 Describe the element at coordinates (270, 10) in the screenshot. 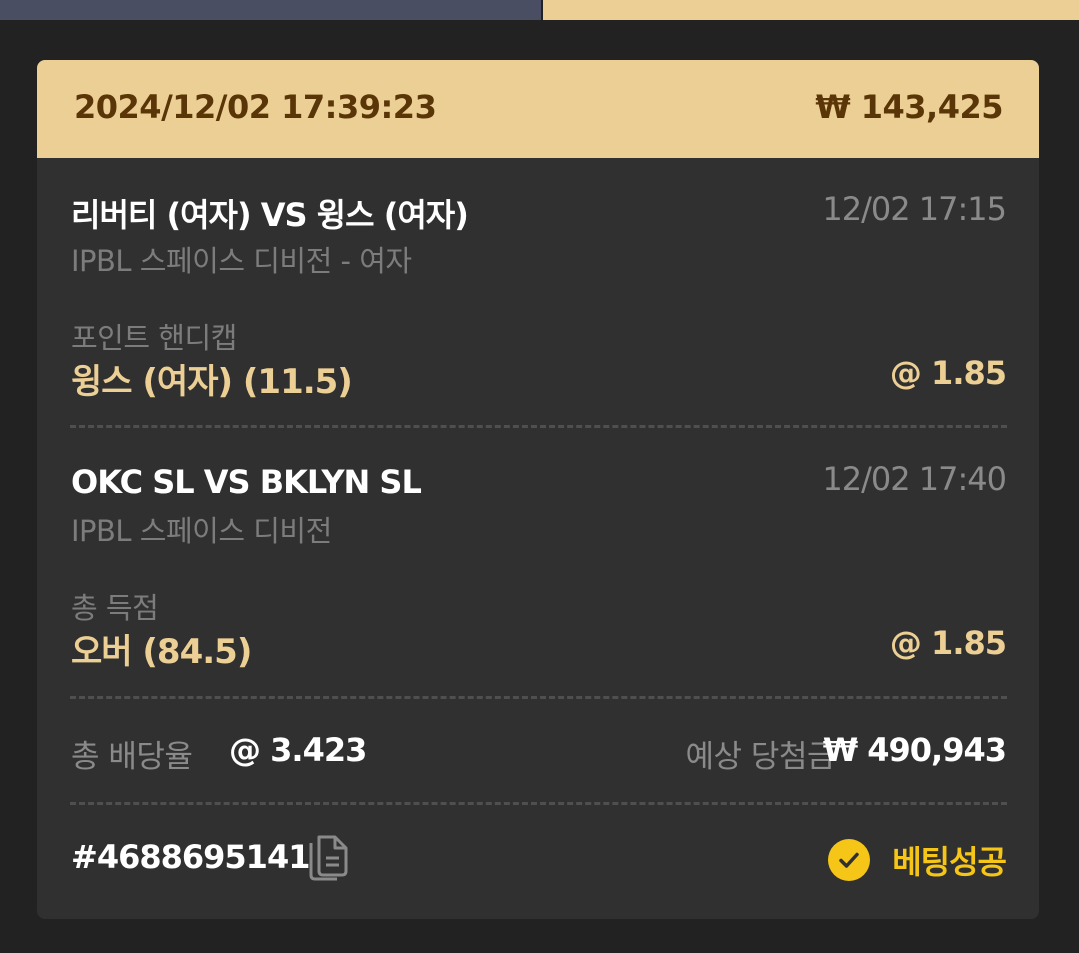

I see `tab-inactive` at that location.